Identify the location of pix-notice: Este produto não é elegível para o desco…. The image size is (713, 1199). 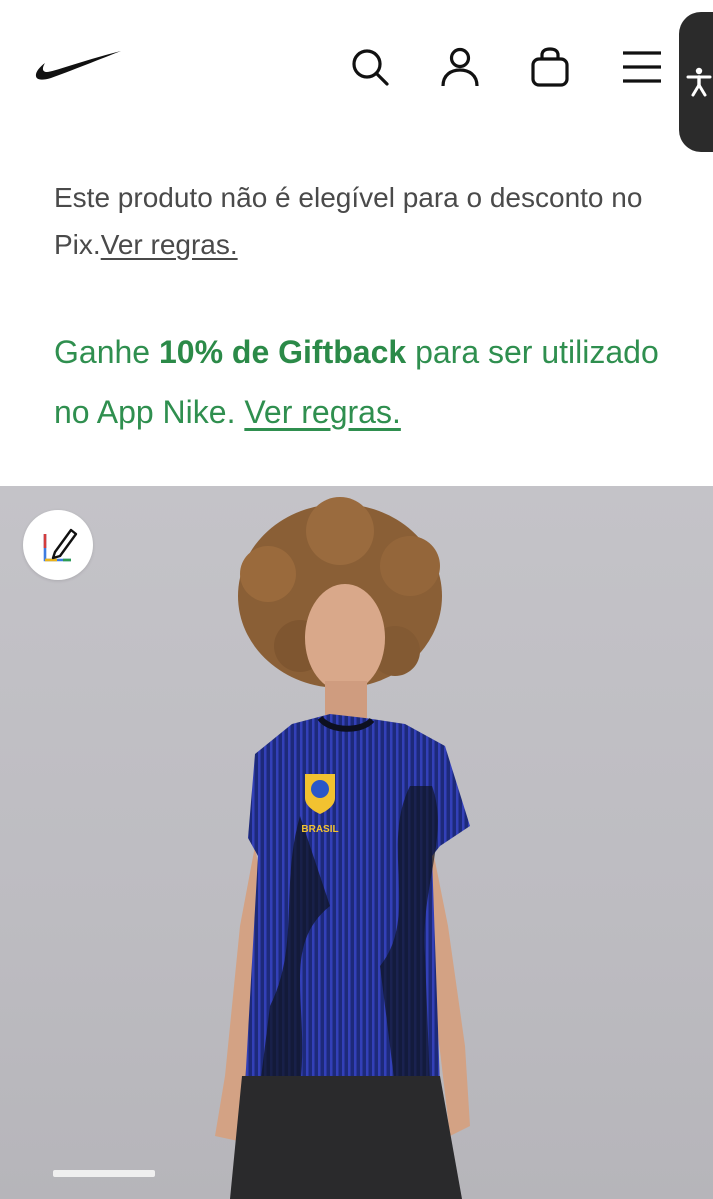
(364, 221).